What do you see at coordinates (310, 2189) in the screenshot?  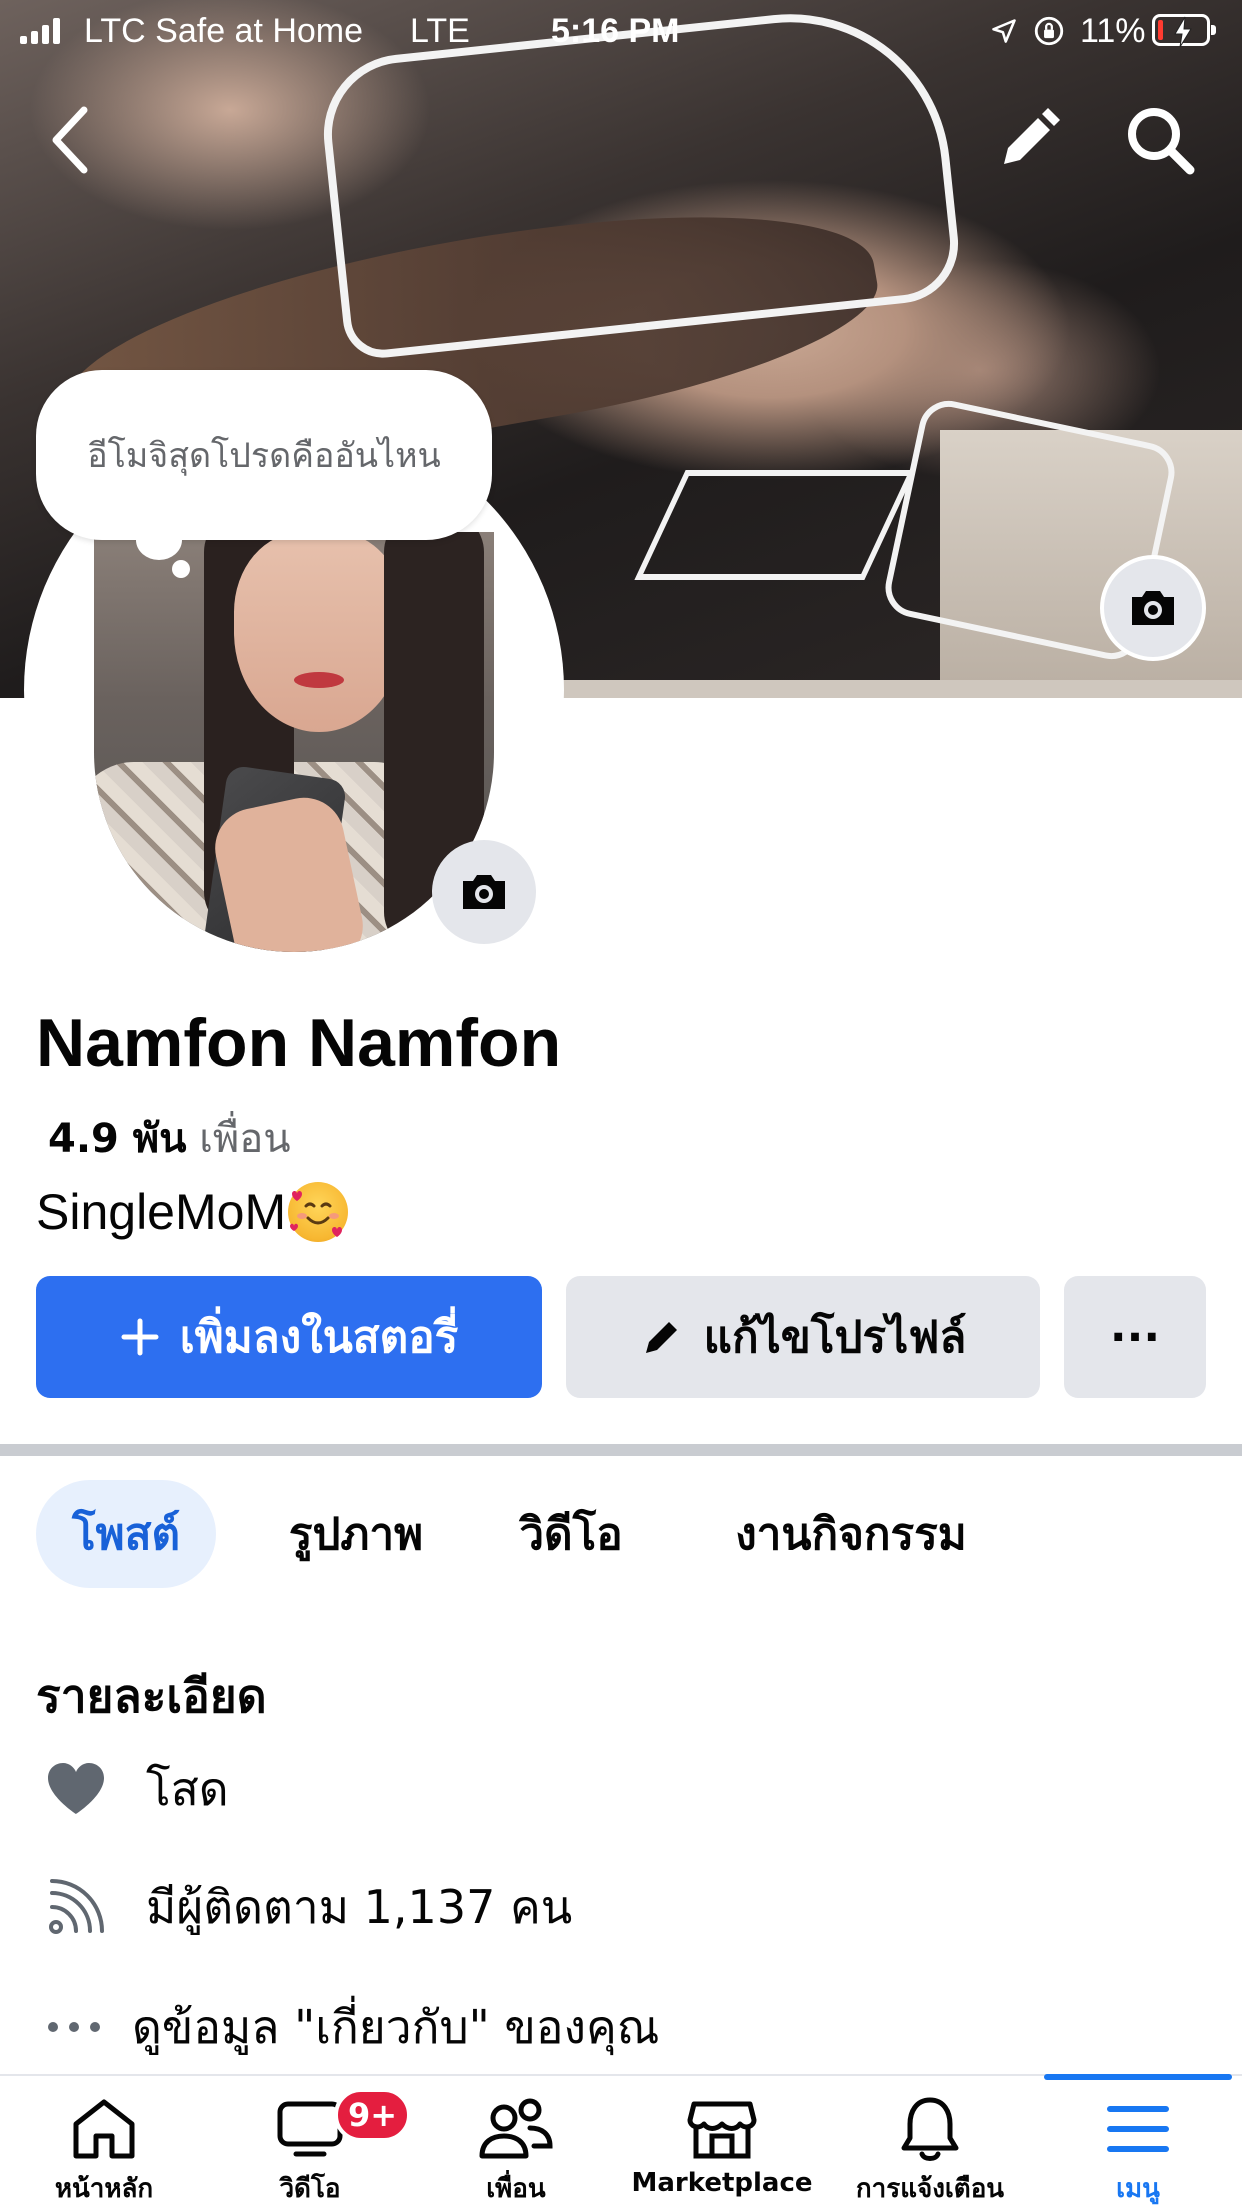 I see `nav-video-label: วิดีโอ` at bounding box center [310, 2189].